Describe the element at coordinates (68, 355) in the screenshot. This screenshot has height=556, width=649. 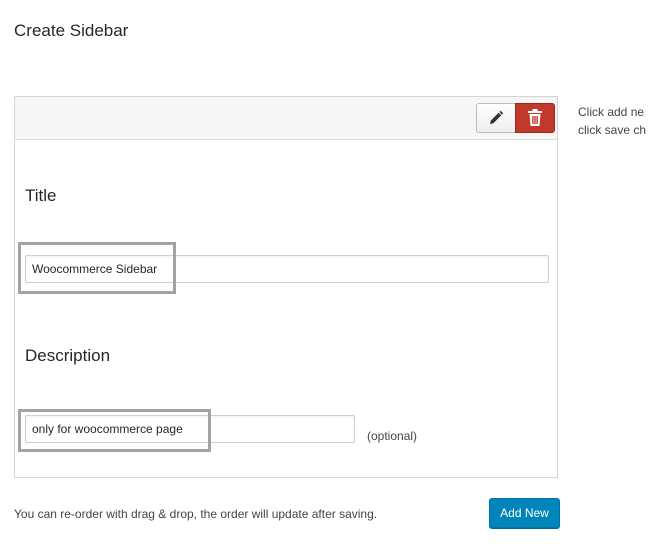
I see `description-label: Description` at that location.